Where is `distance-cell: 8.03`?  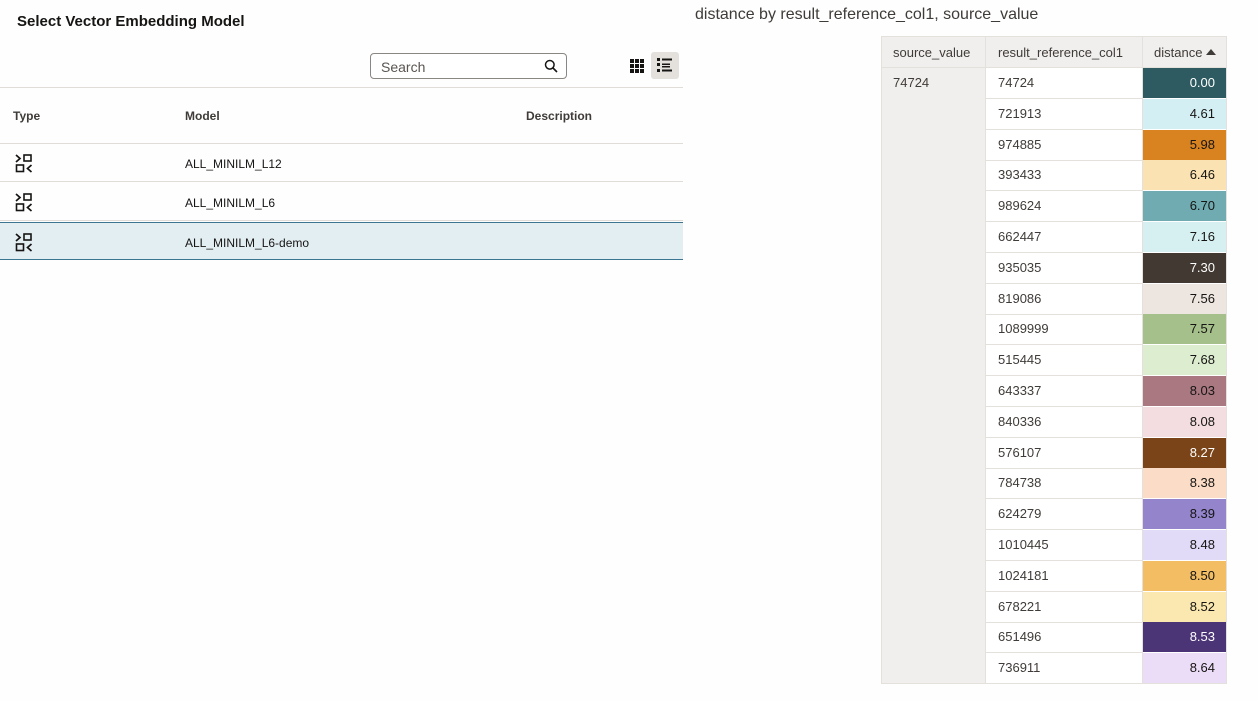
distance-cell: 8.03 is located at coordinates (1184, 391).